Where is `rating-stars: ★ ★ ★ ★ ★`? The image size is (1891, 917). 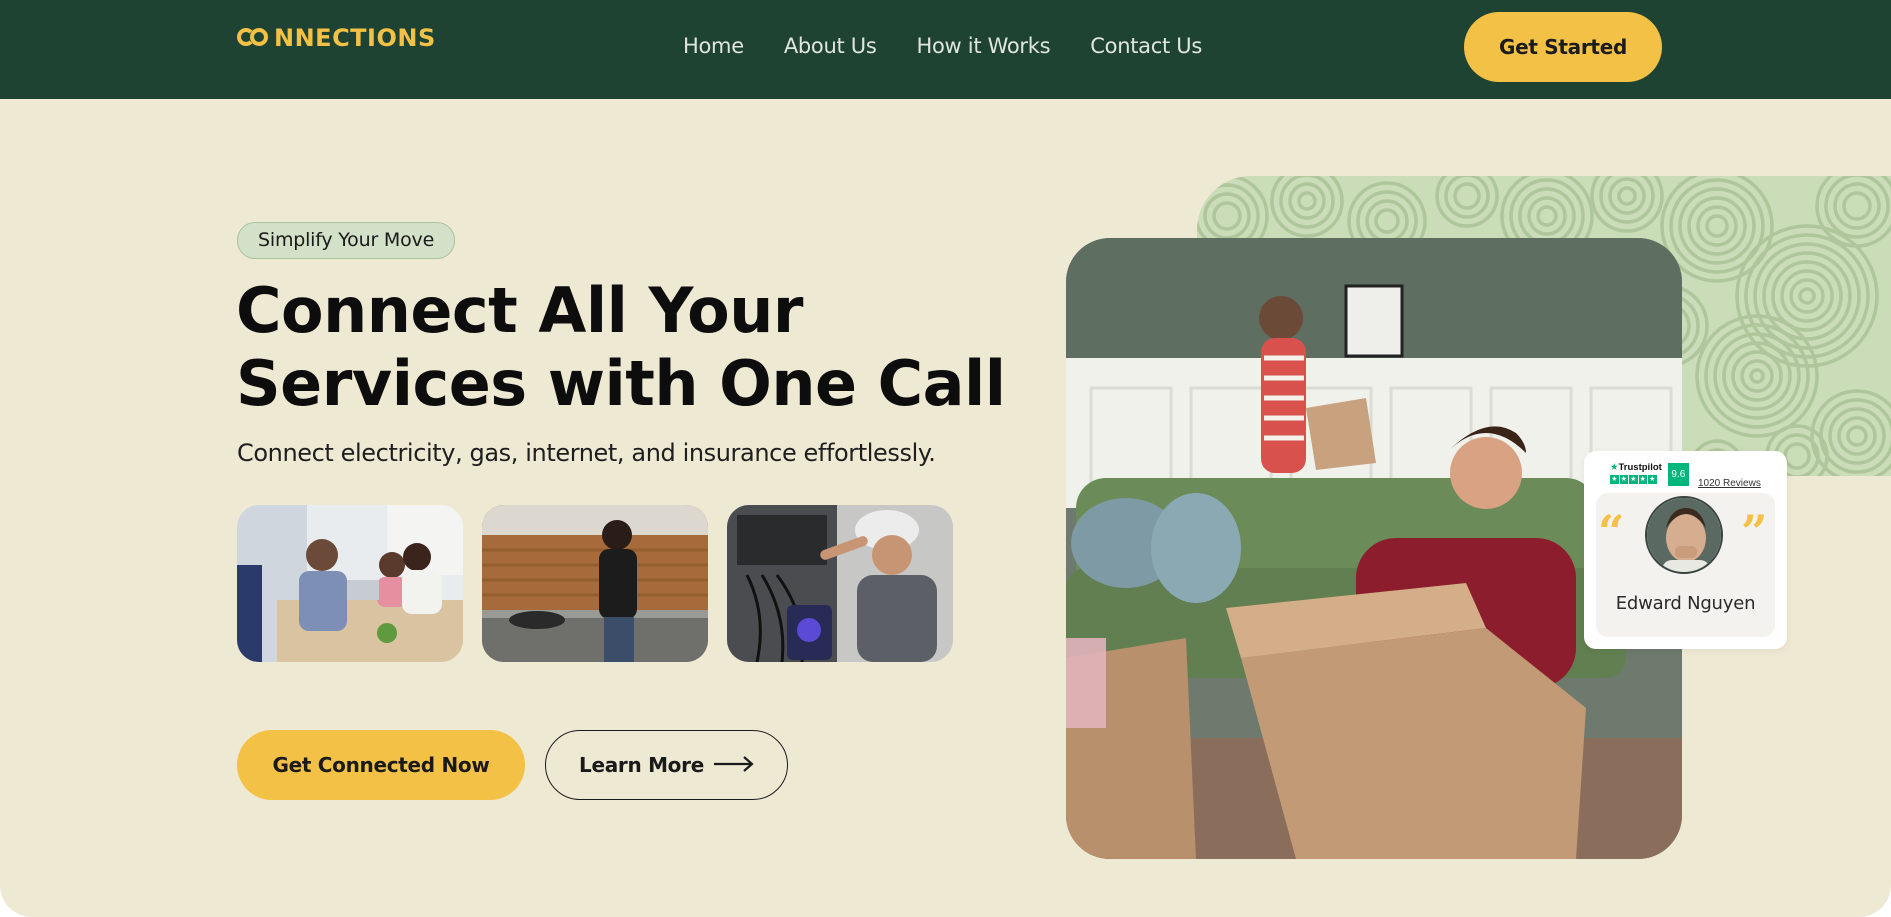
rating-stars: ★ ★ ★ ★ ★ is located at coordinates (1636, 479).